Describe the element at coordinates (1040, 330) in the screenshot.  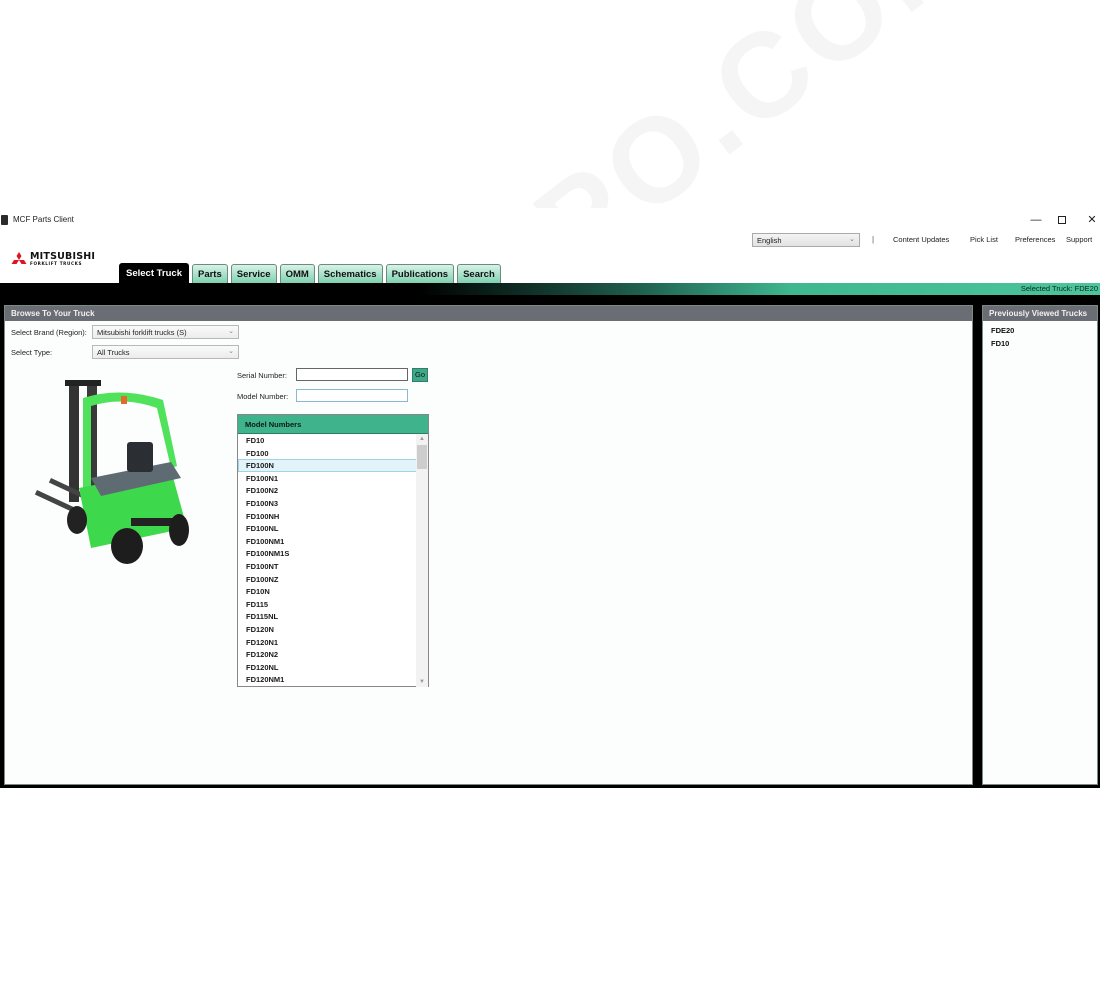
I see `previously-viewed-item: FDE20` at that location.